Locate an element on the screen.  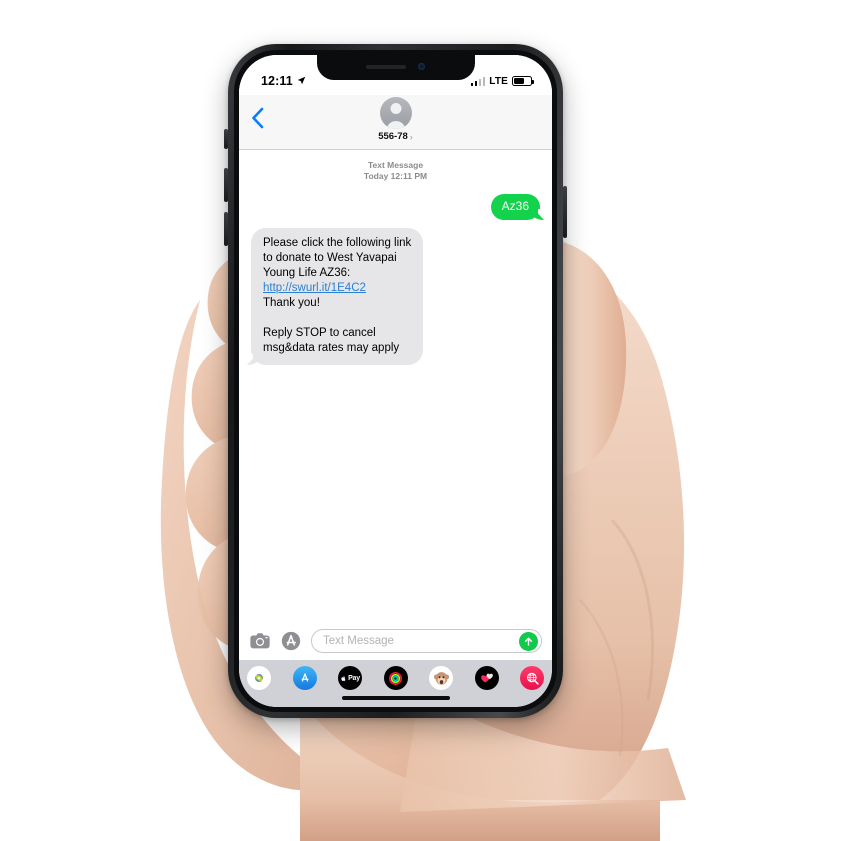
message-timestamp: Text Message Today 12:11 PM is located at coordinates (395, 171).